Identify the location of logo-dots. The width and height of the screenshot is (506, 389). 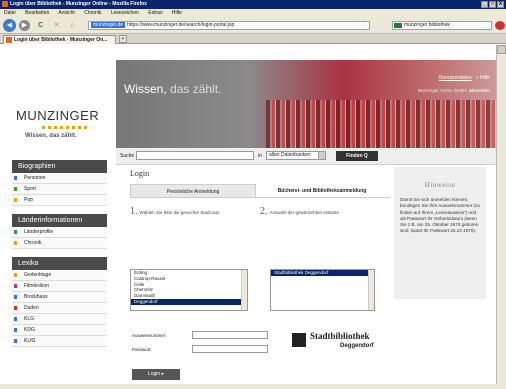
(66, 127).